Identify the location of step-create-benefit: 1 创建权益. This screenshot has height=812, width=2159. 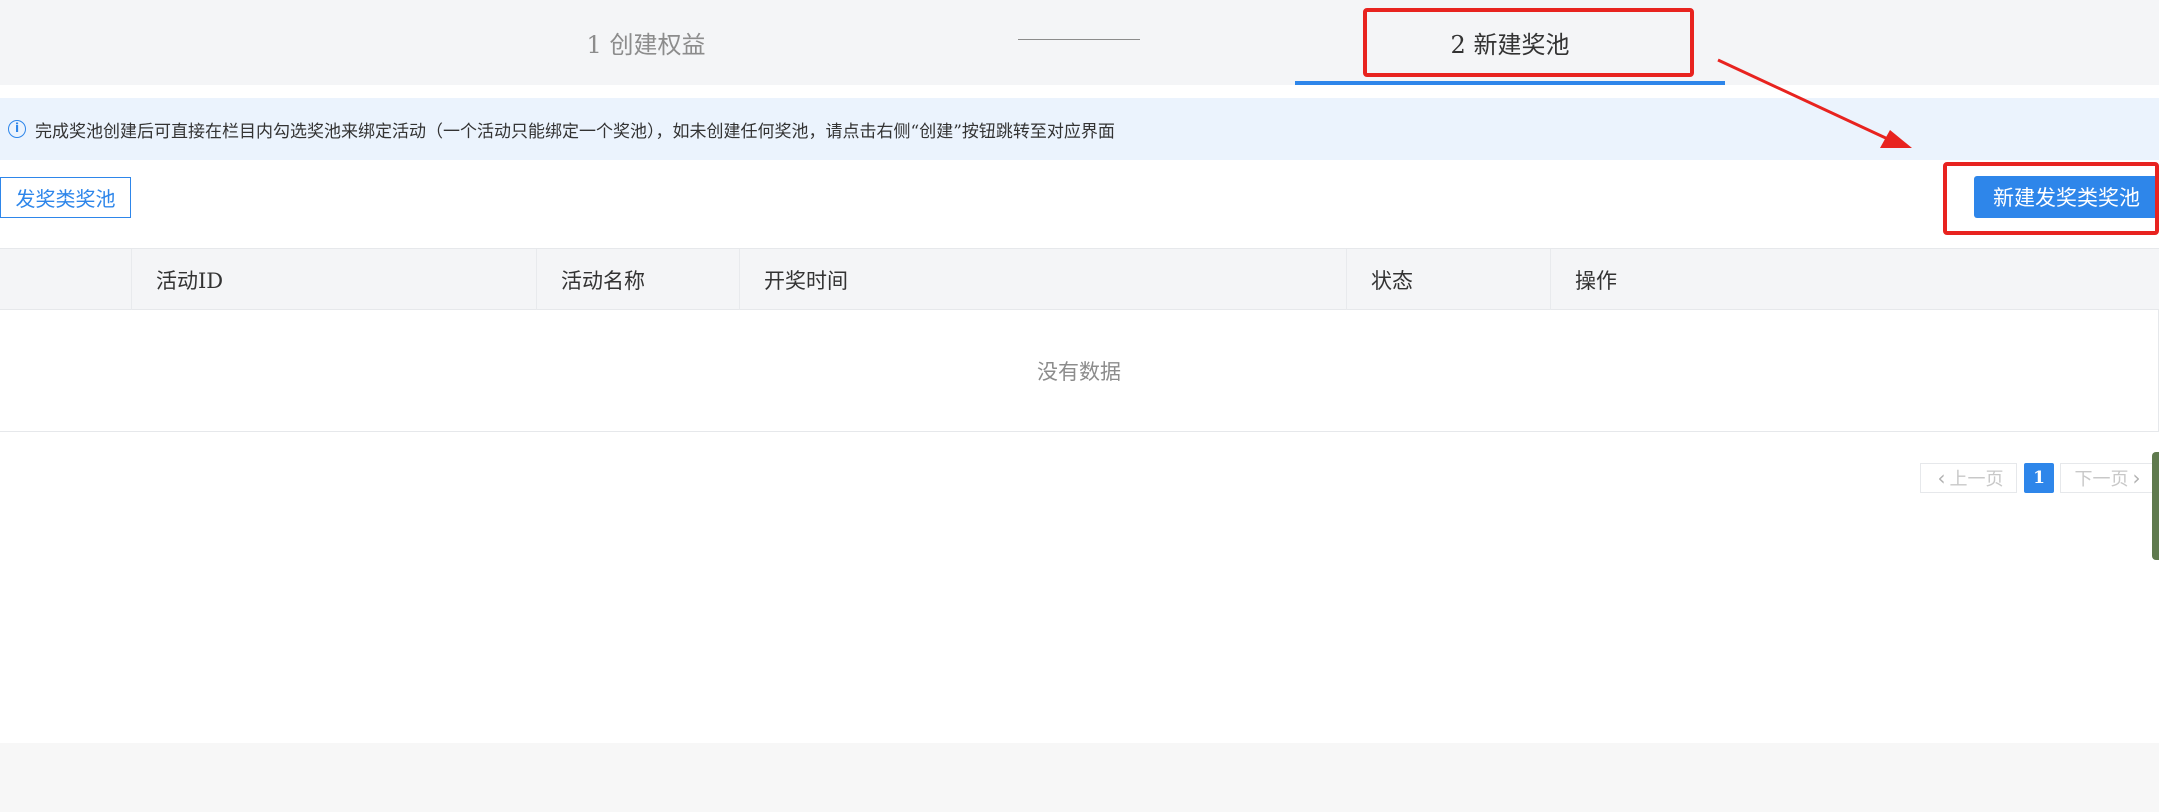
(646, 42).